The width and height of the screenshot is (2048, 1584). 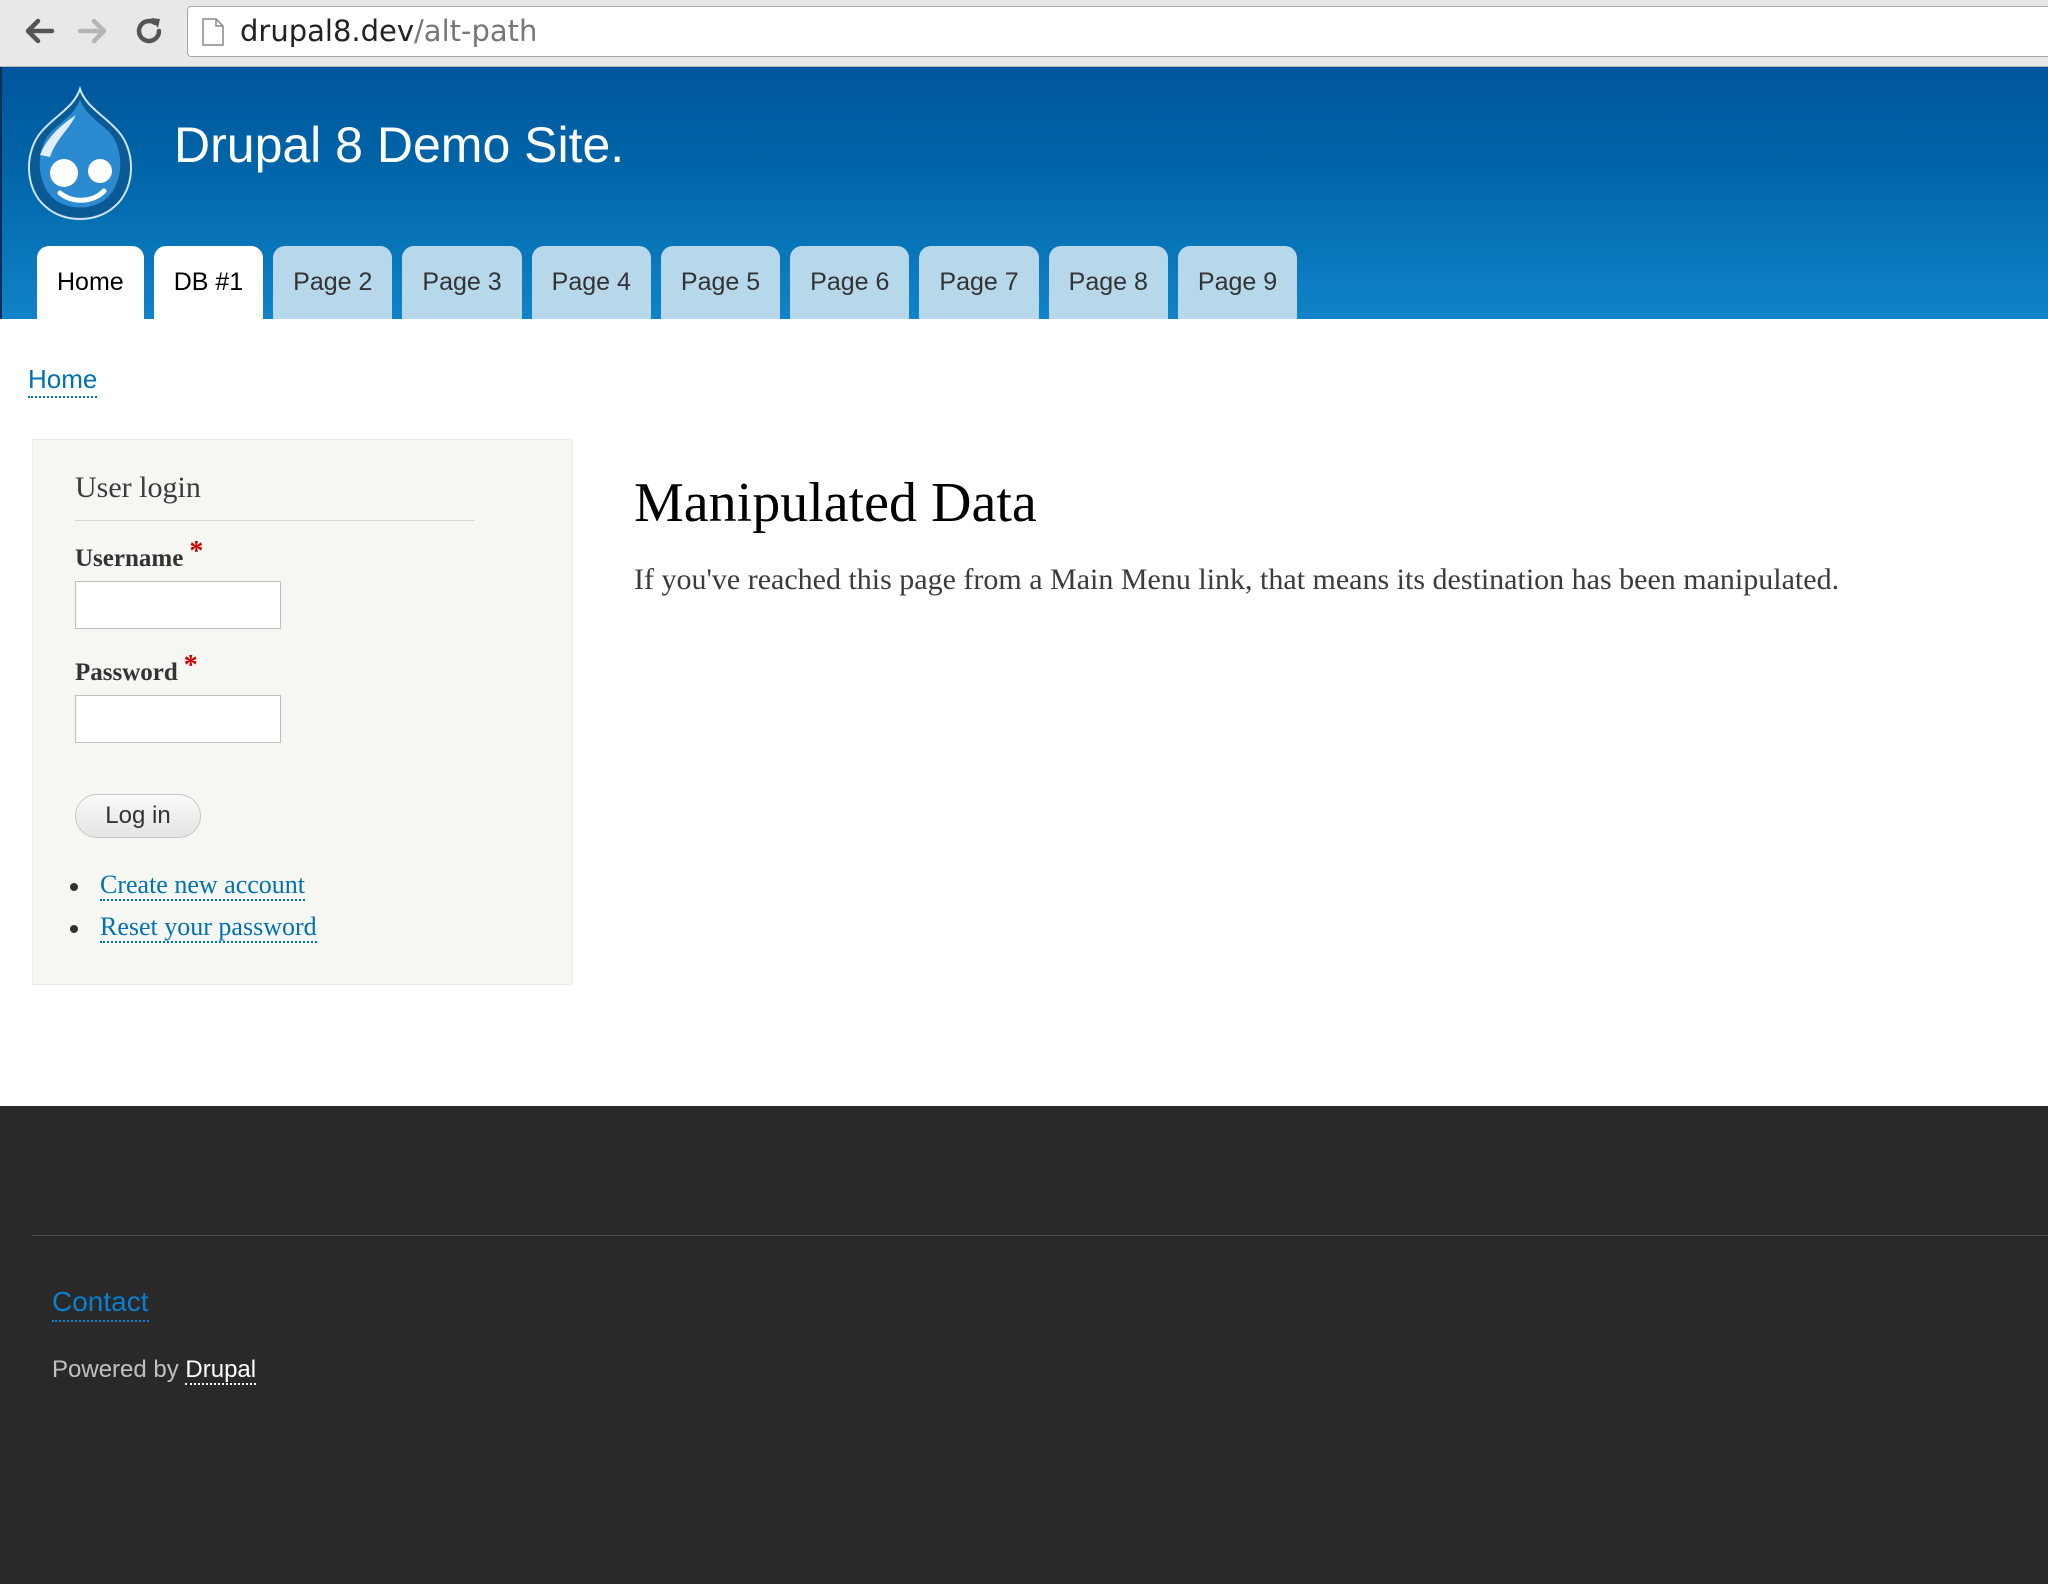 What do you see at coordinates (119, 1369) in the screenshot?
I see `powered-by-prefix: Powered by` at bounding box center [119, 1369].